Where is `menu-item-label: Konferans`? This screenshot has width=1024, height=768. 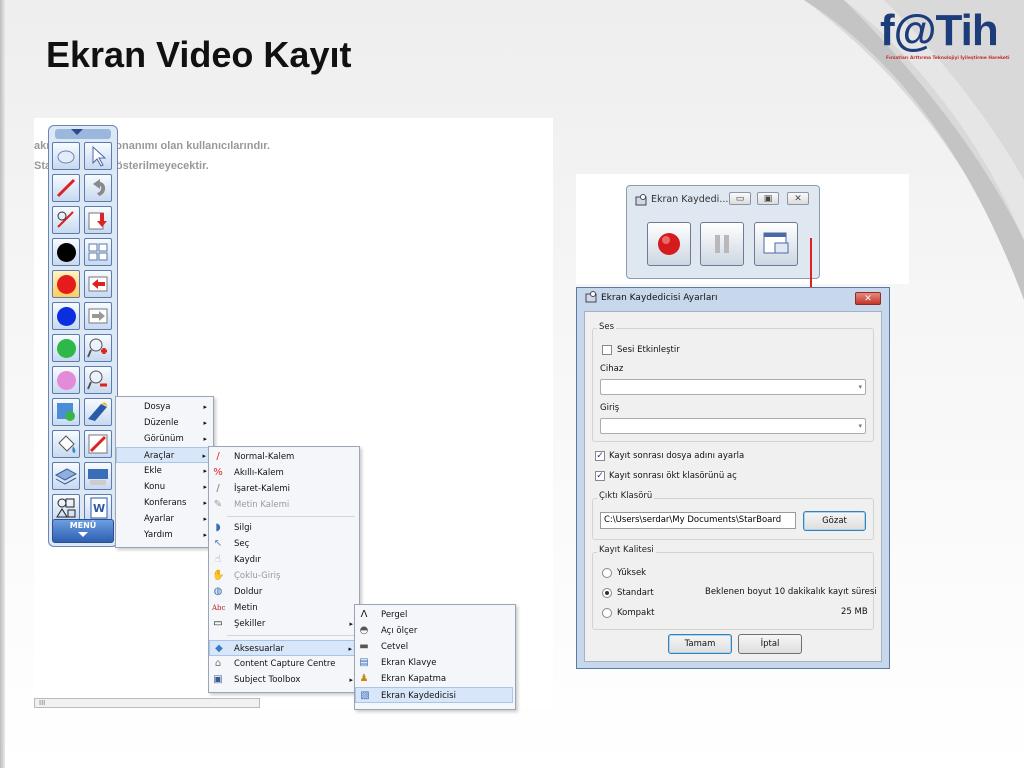 menu-item-label: Konferans is located at coordinates (165, 503).